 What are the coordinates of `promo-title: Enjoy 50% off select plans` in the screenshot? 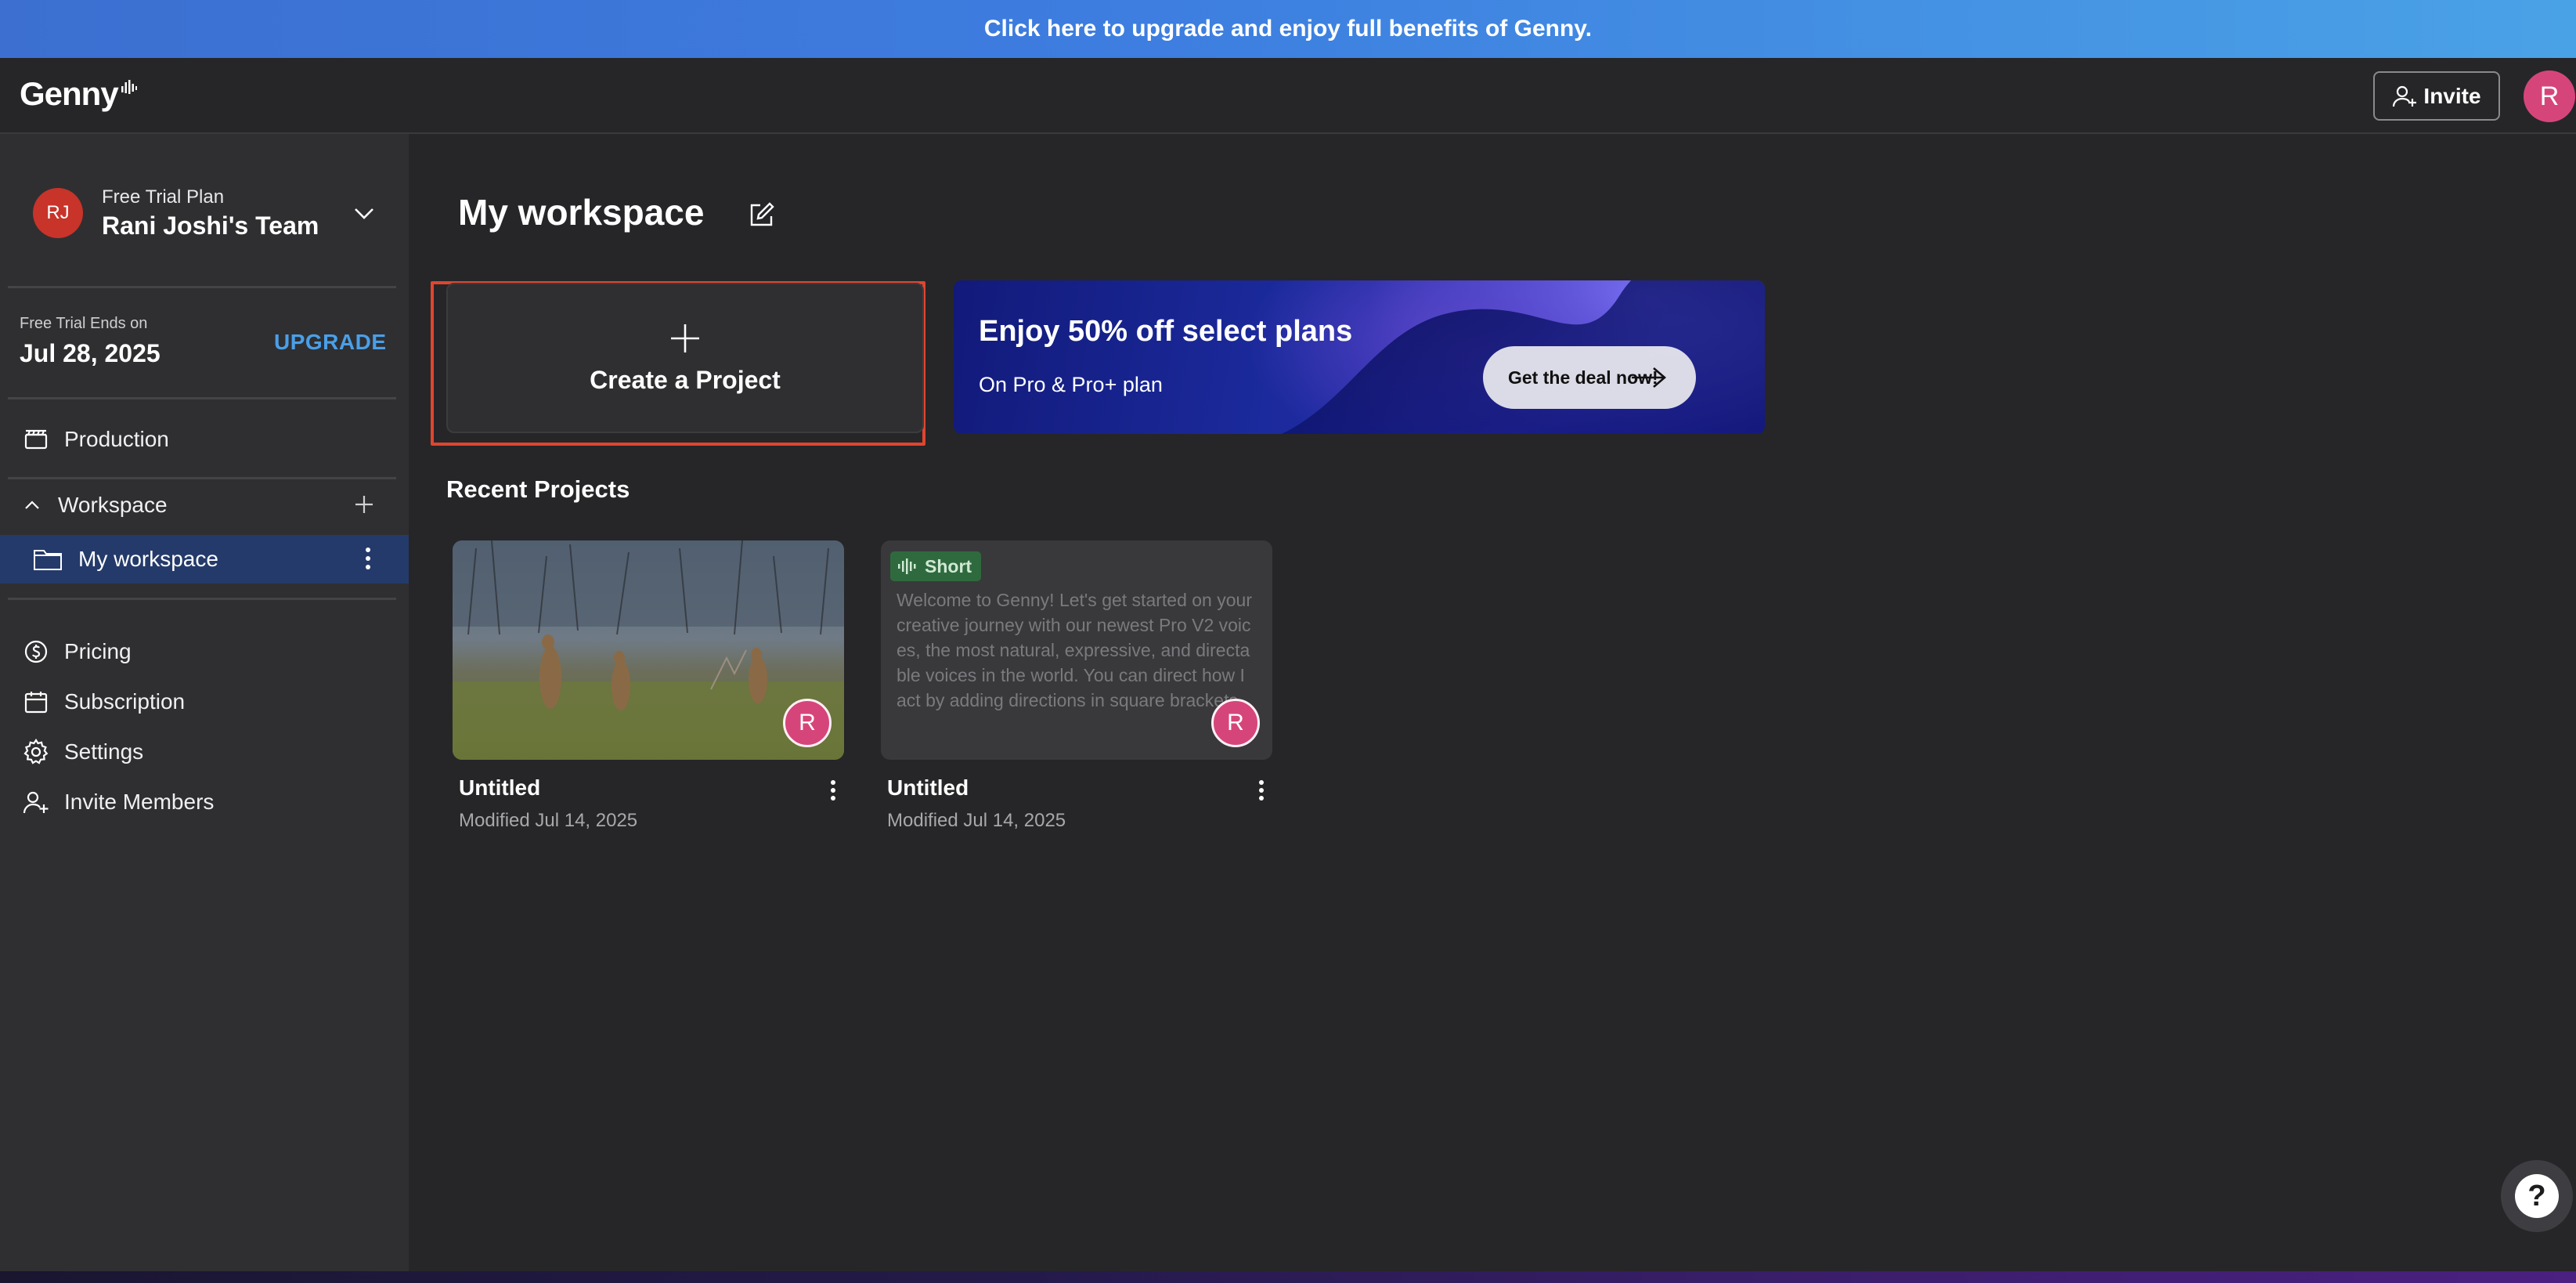 It's located at (1166, 331).